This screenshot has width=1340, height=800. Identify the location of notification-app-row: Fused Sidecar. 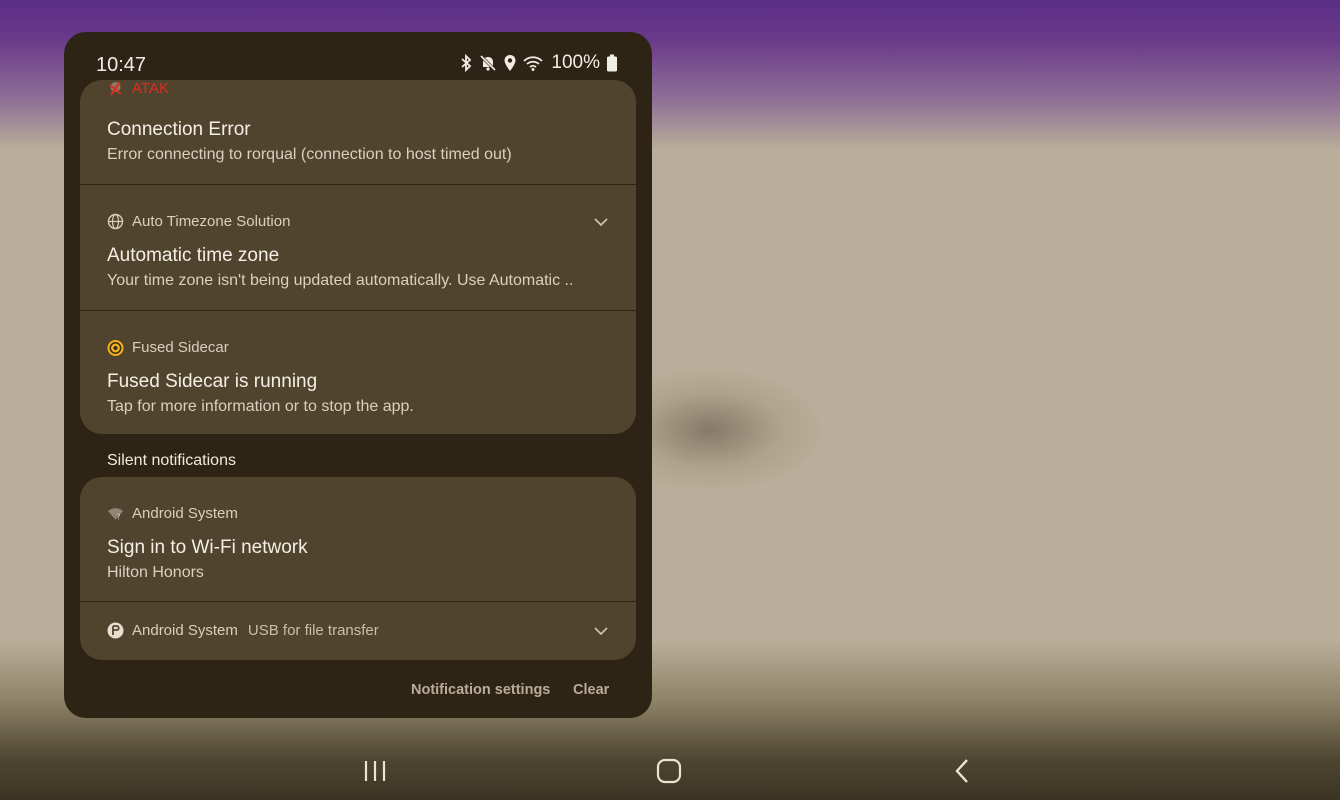
(168, 347).